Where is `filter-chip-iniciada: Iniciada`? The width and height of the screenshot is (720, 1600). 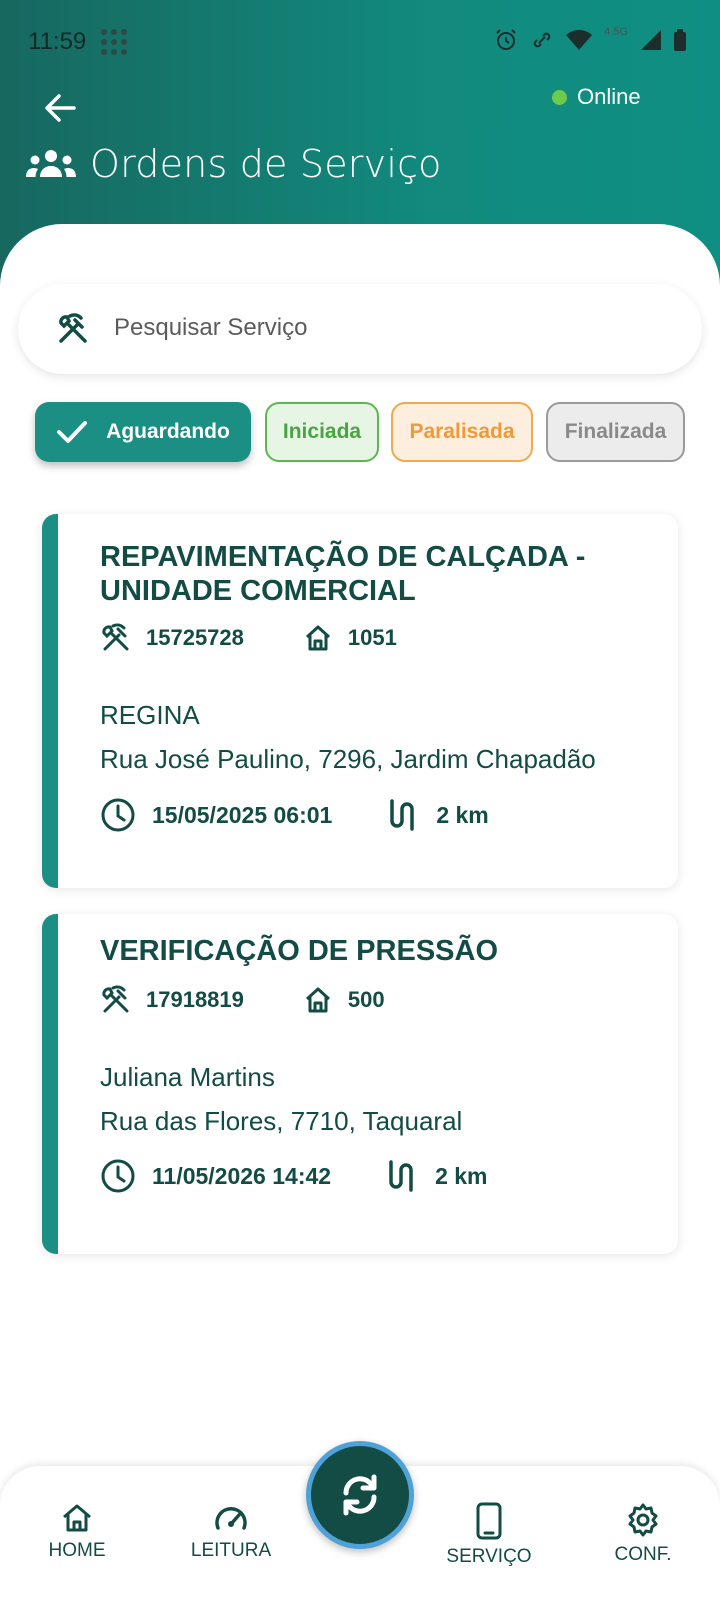 filter-chip-iniciada: Iniciada is located at coordinates (322, 432).